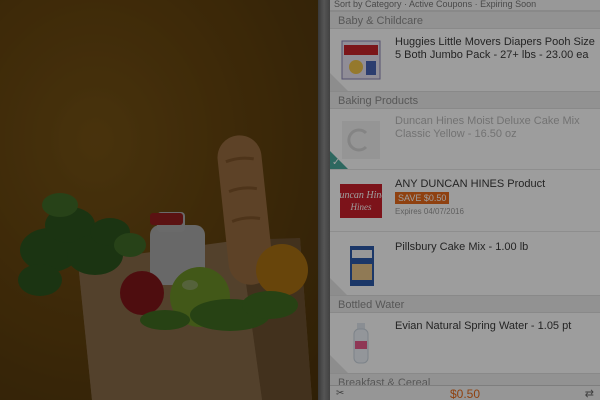  Describe the element at coordinates (361, 207) in the screenshot. I see `svg-text: Hines` at that location.